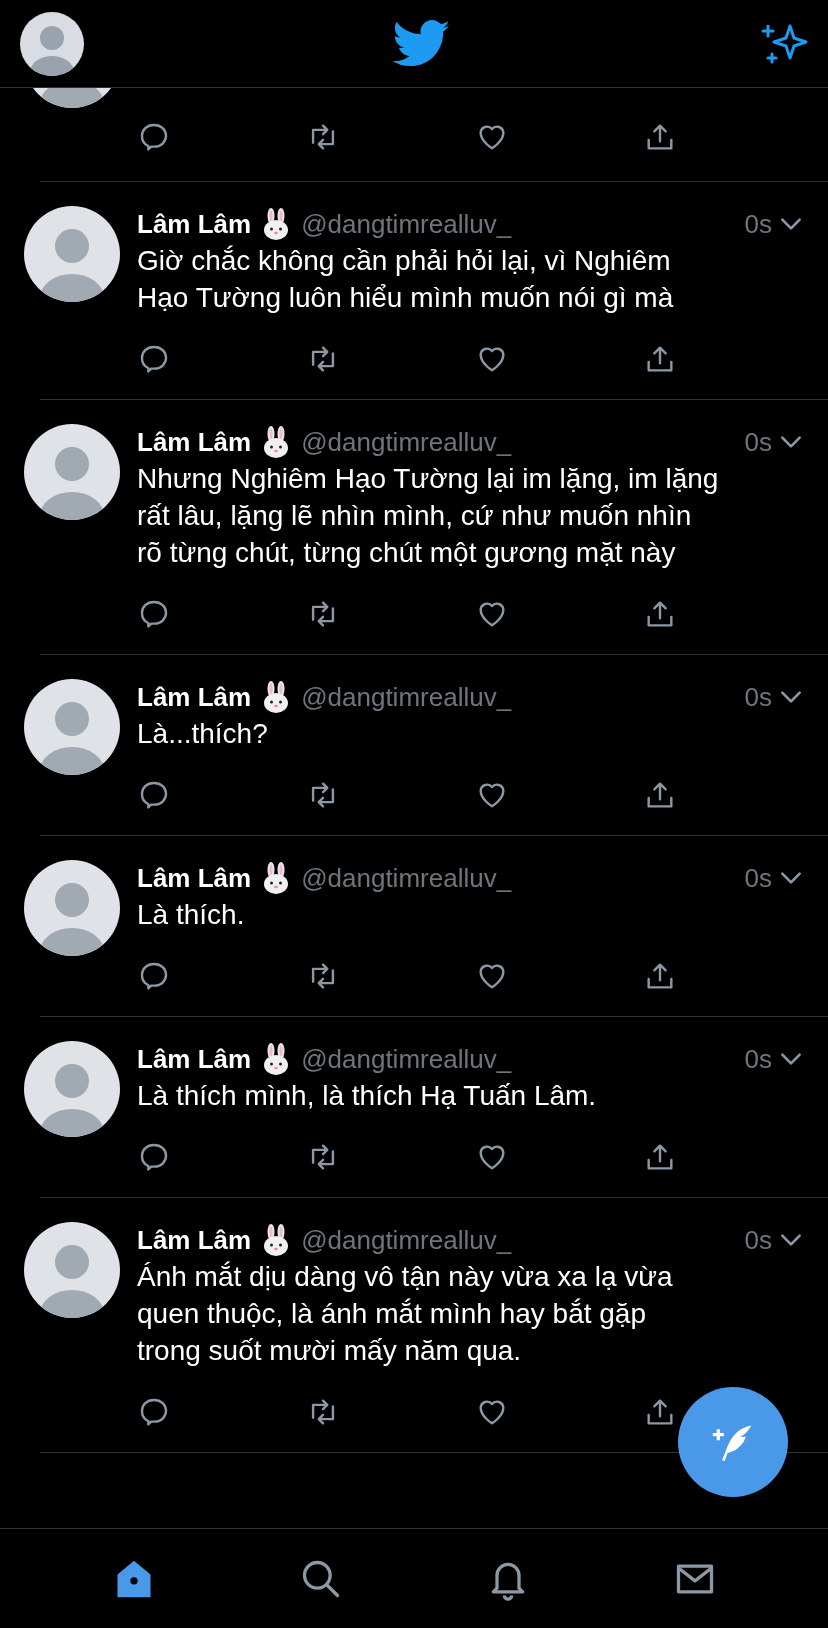 This screenshot has width=828, height=1628. Describe the element at coordinates (367, 1096) in the screenshot. I see `tweet-text: Là thích mình, là thích Hạ Tuấn Lâm.` at that location.